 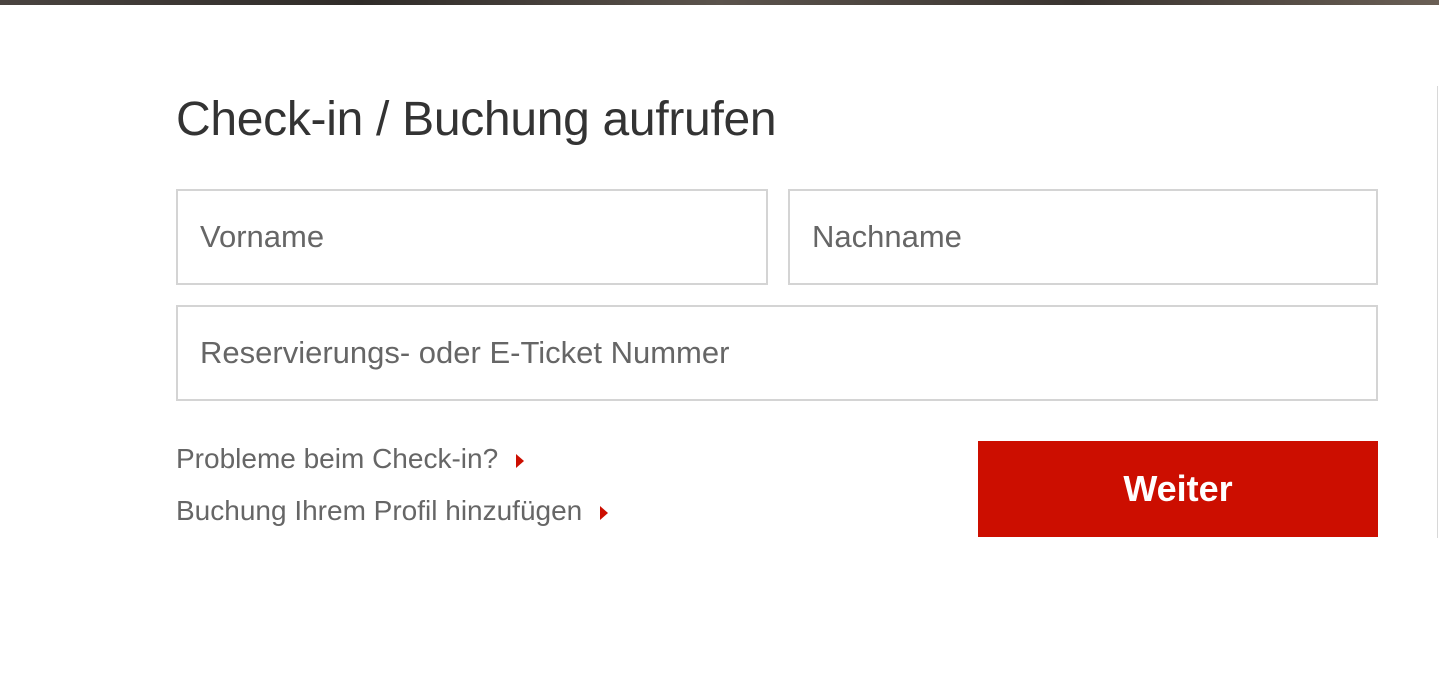 I want to click on first-name-input, so click(x=472, y=237).